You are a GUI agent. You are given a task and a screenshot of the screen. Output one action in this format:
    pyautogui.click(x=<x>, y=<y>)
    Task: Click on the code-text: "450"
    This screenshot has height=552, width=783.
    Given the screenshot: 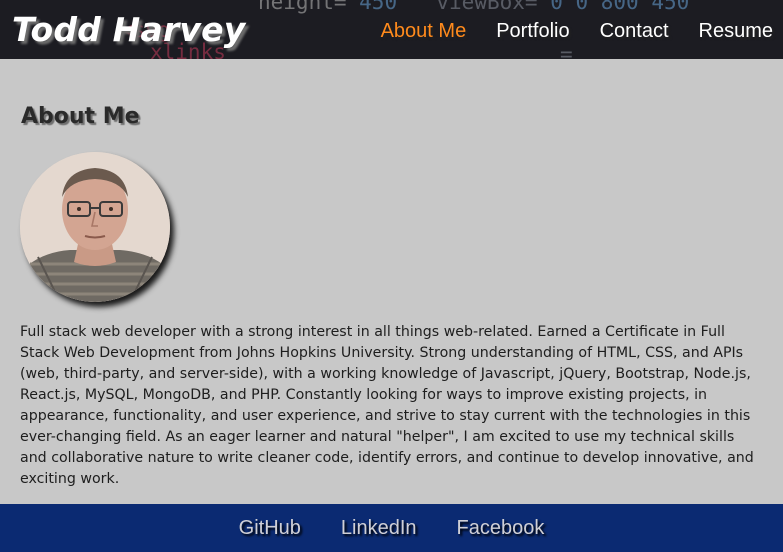 What is the action you would take?
    pyautogui.click(x=378, y=7)
    